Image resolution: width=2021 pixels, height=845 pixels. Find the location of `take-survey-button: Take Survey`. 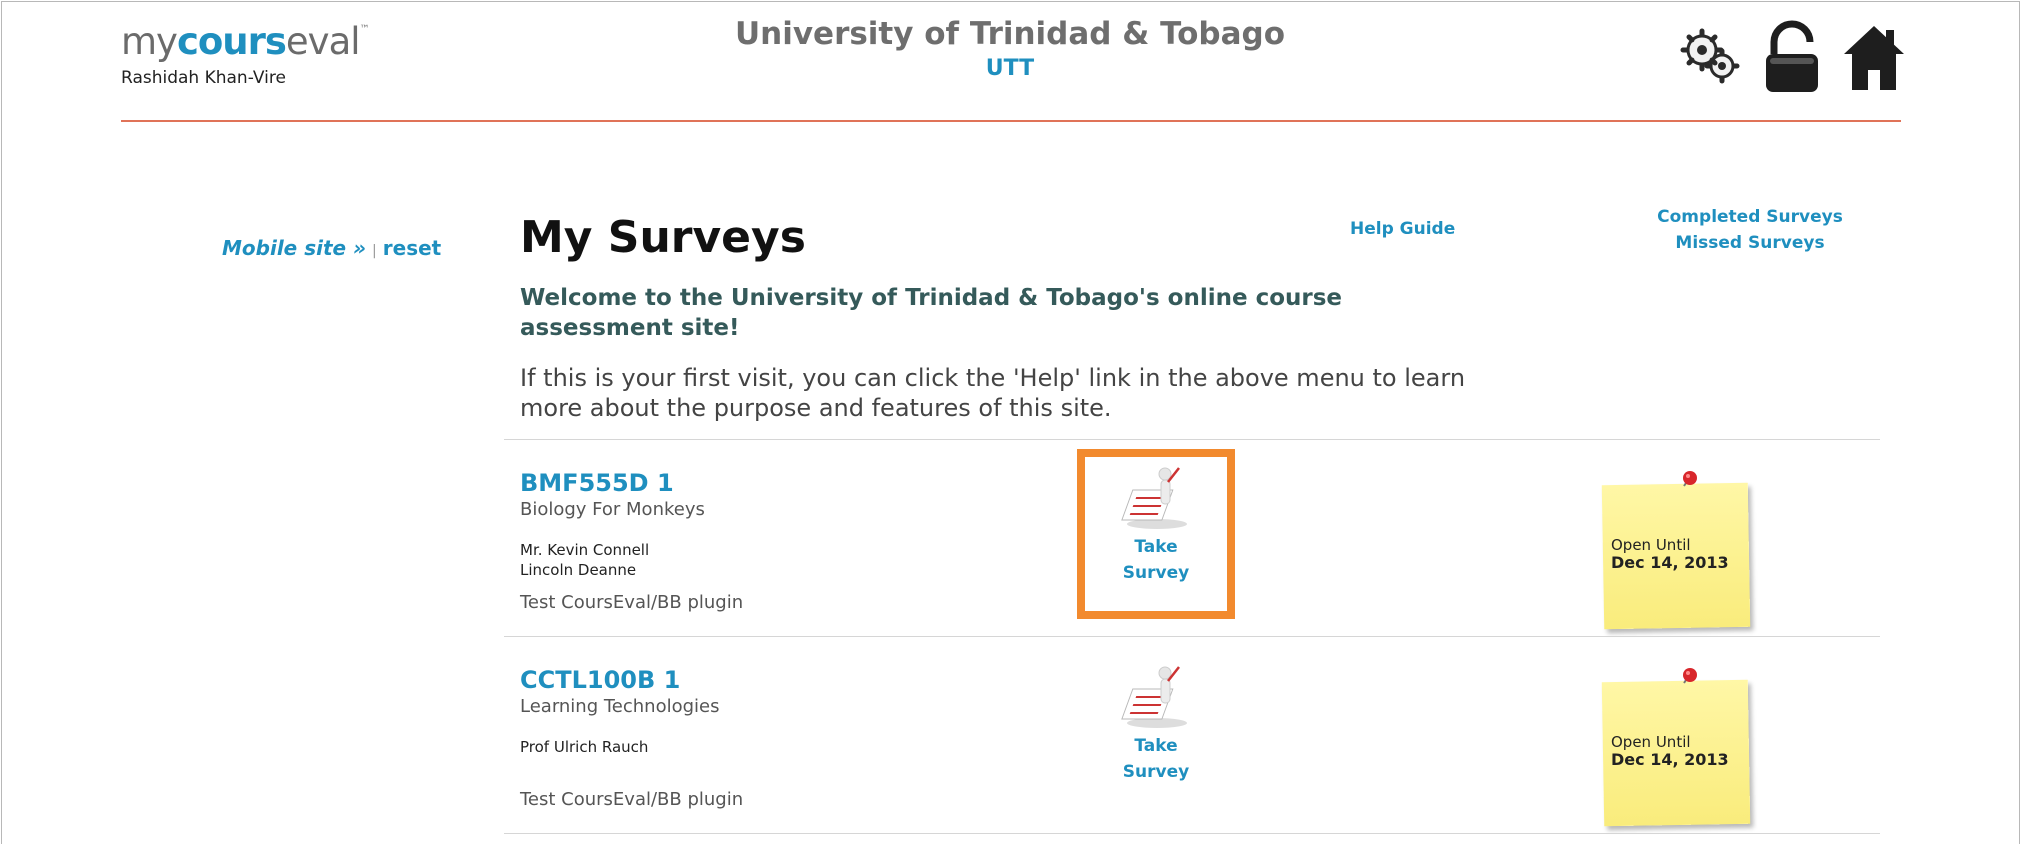

take-survey-button: Take Survey is located at coordinates (1156, 724).